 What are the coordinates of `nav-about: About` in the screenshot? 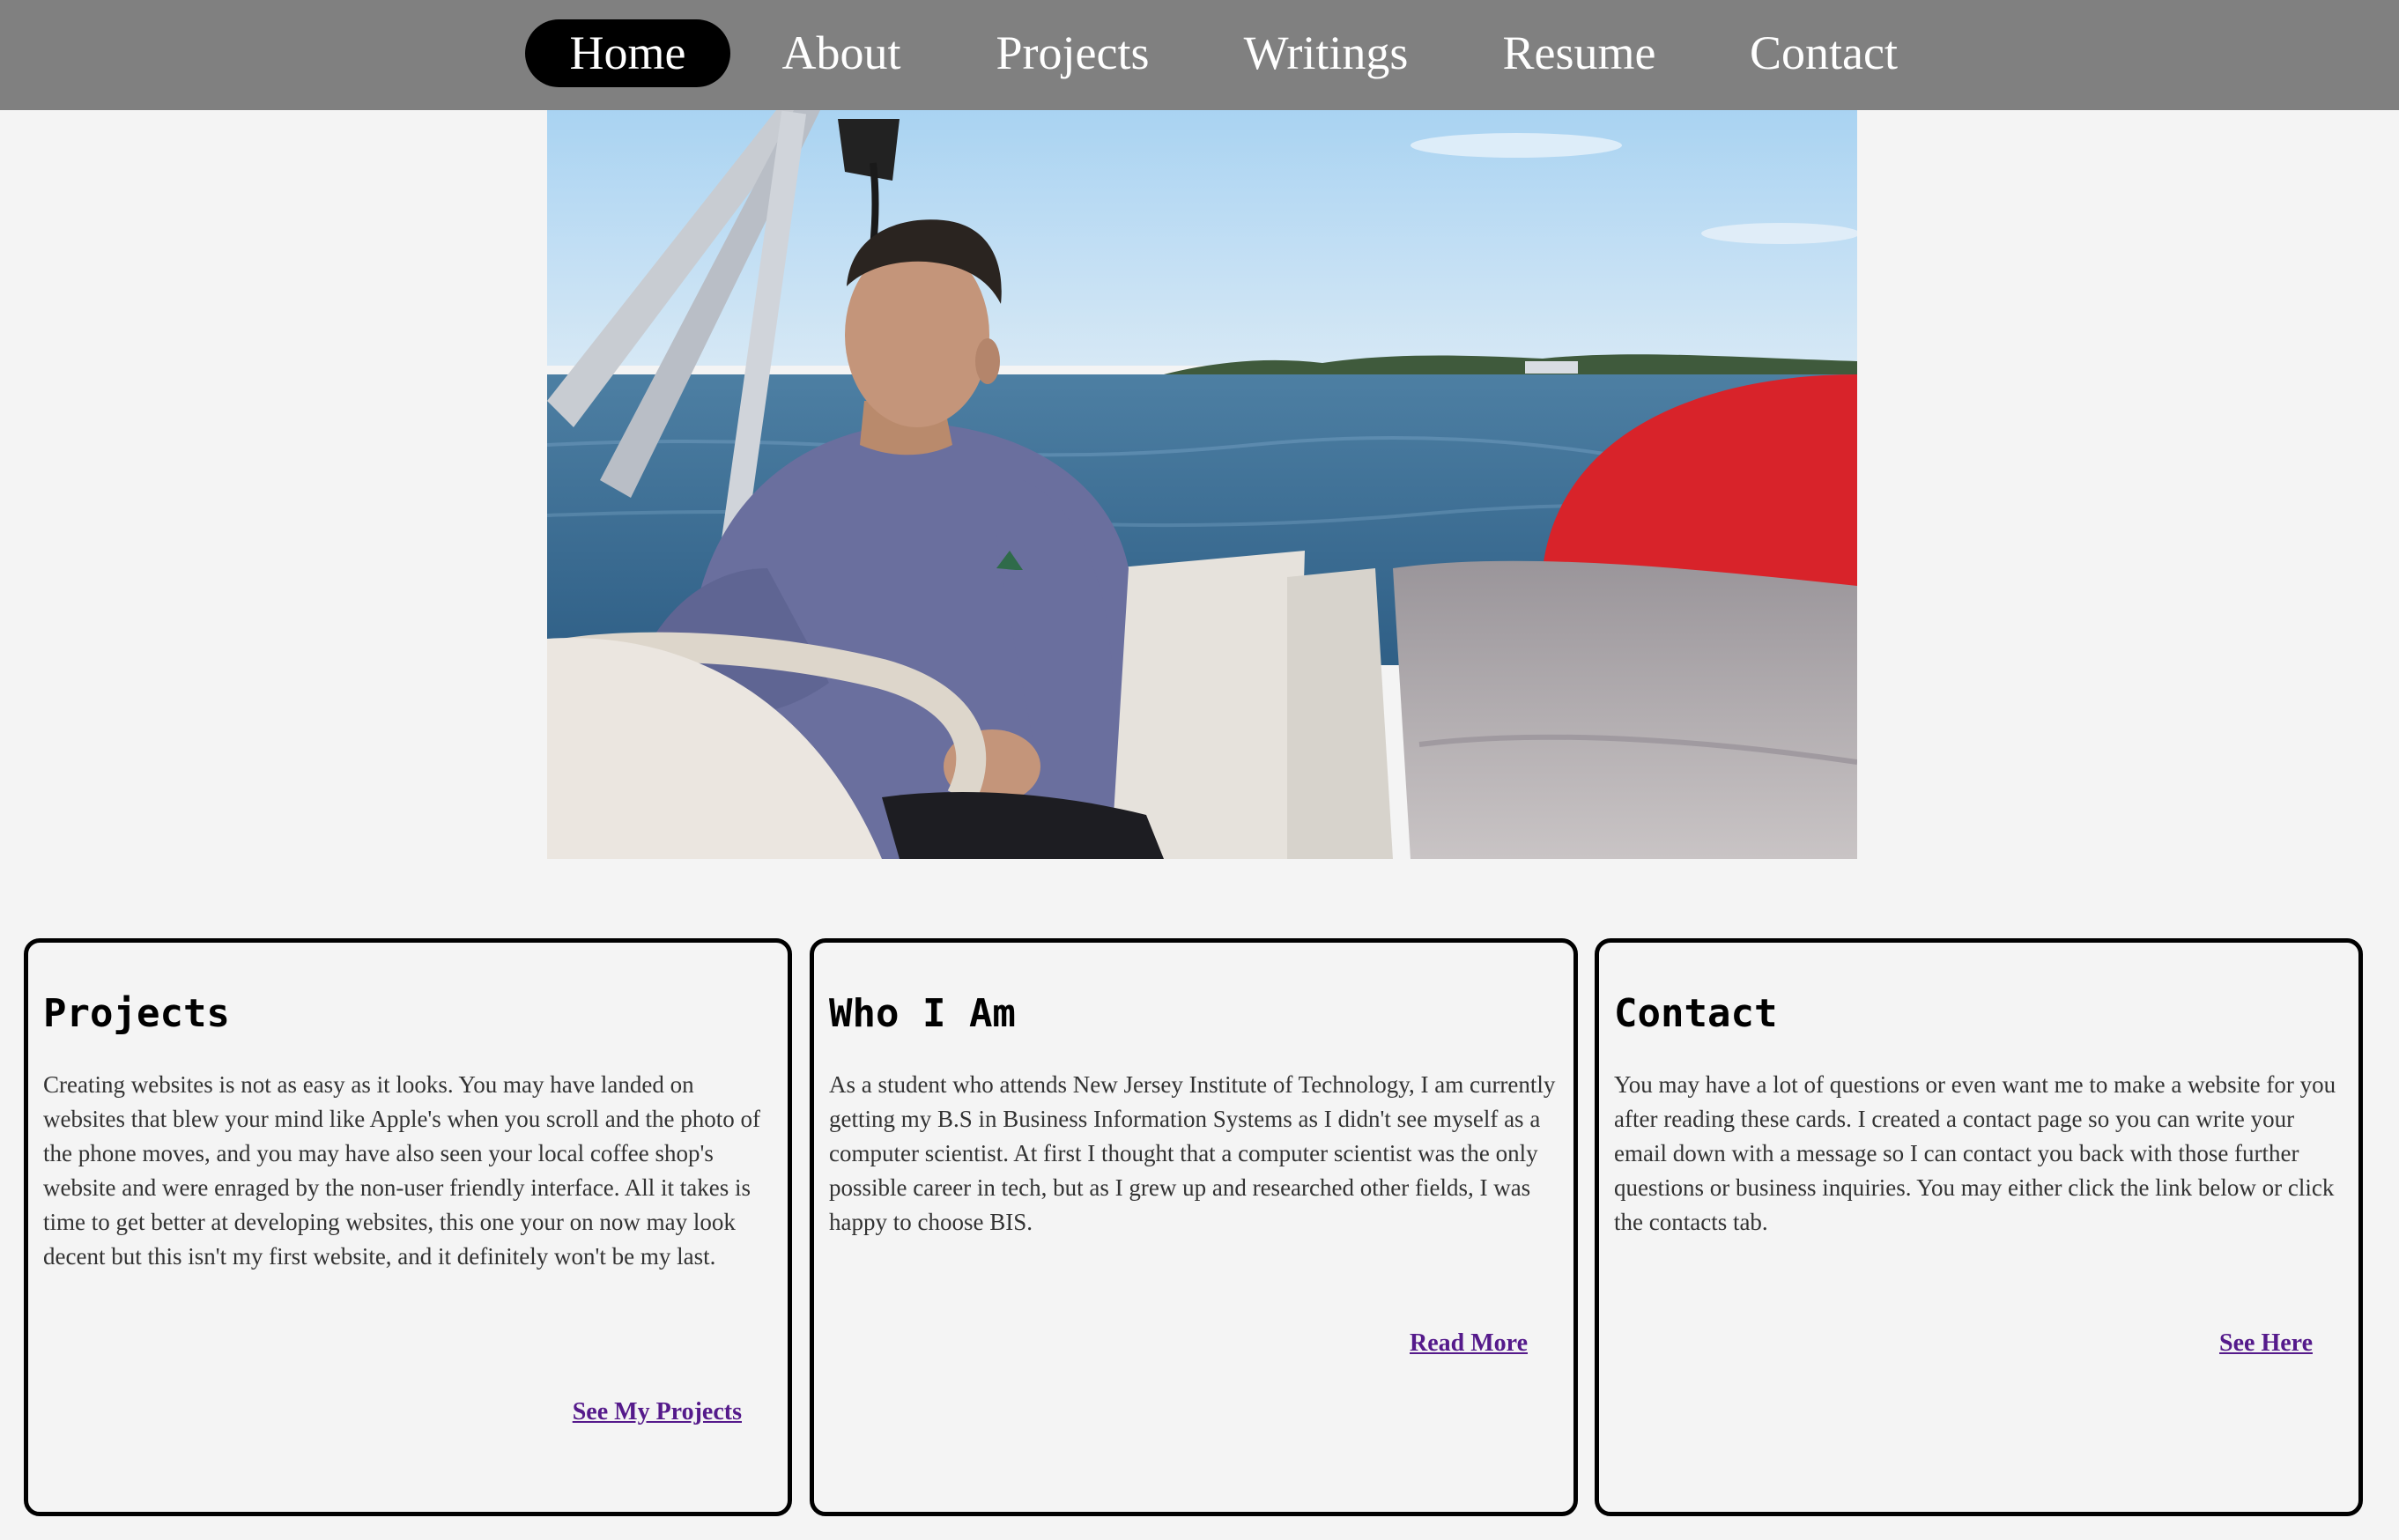 It's located at (841, 53).